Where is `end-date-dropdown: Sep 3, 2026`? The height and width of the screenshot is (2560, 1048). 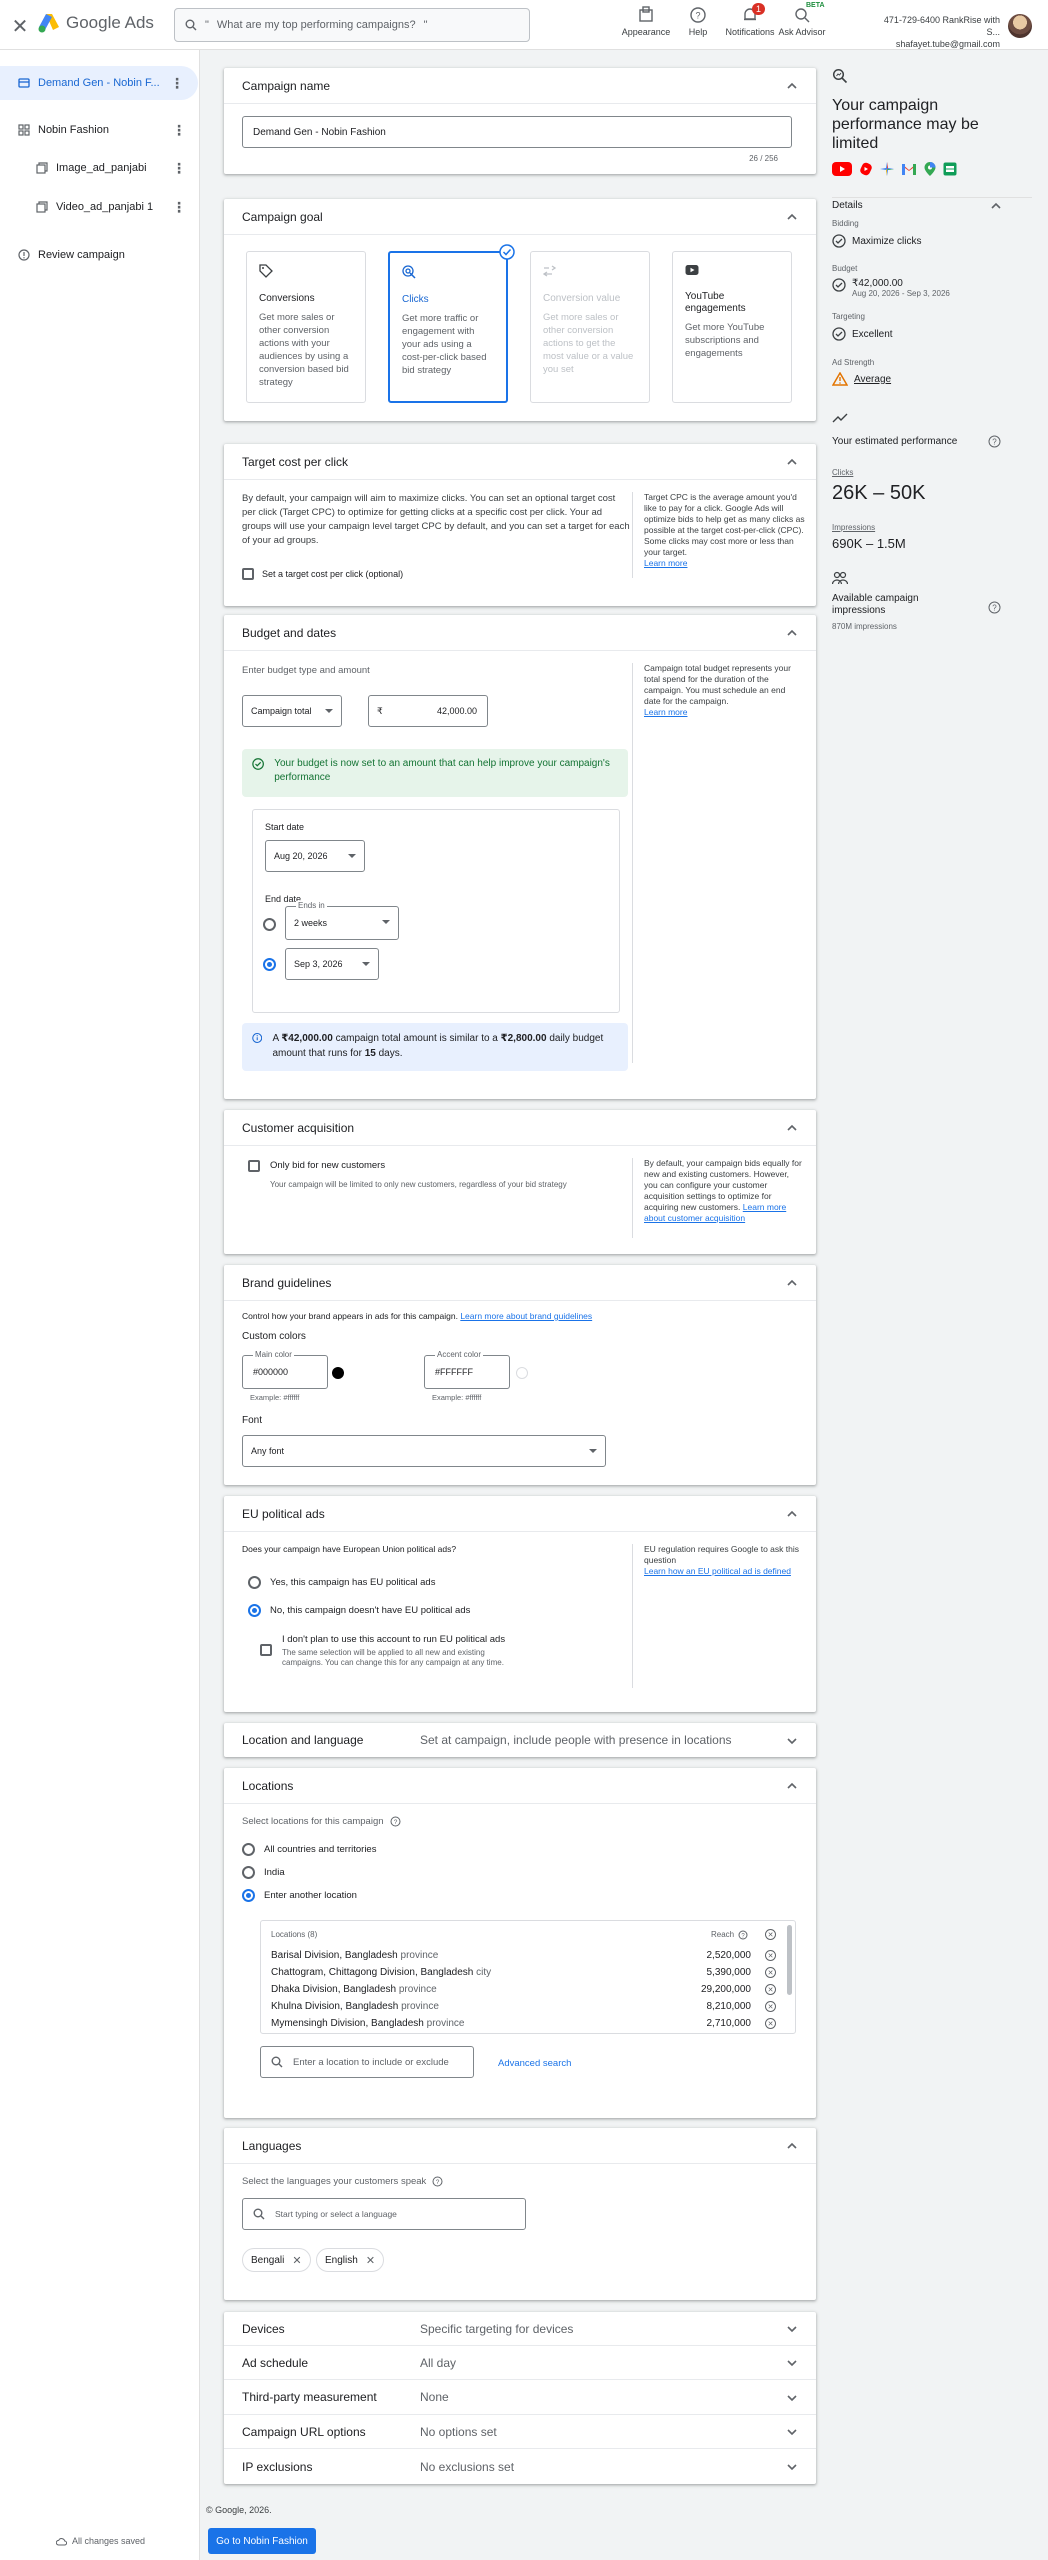 end-date-dropdown: Sep 3, 2026 is located at coordinates (332, 964).